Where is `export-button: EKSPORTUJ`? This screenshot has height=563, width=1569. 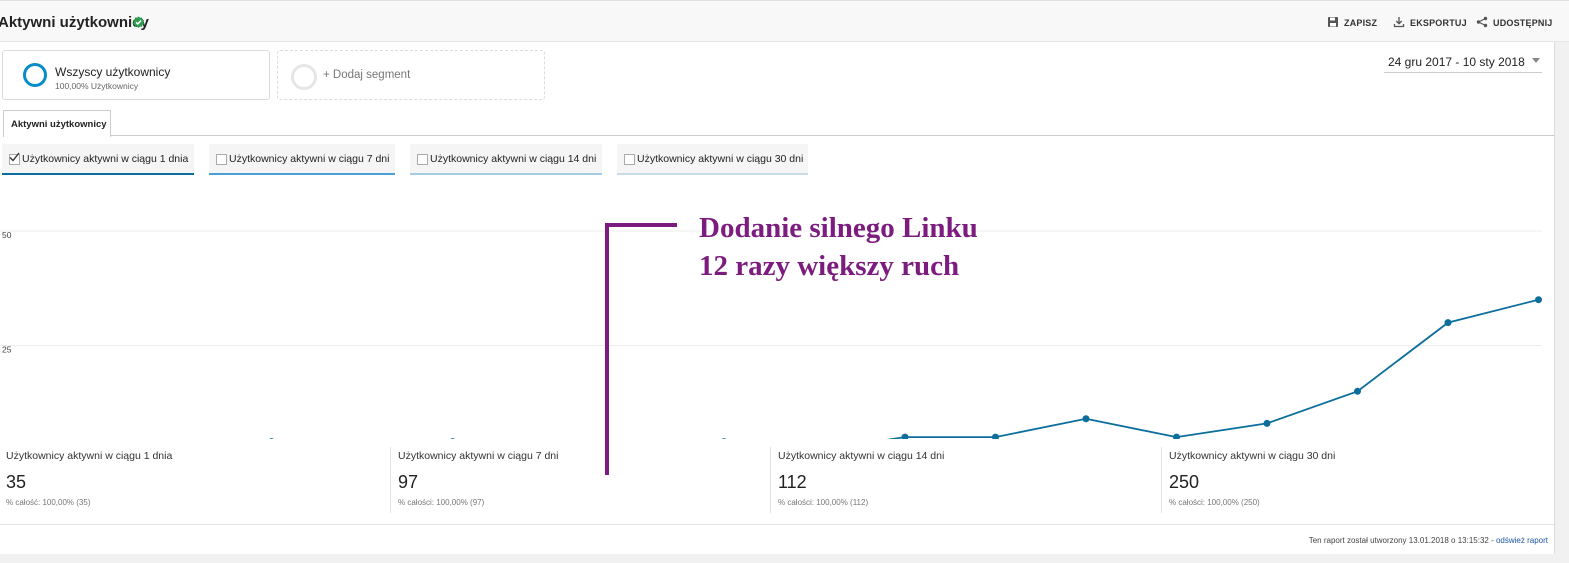 export-button: EKSPORTUJ is located at coordinates (1430, 22).